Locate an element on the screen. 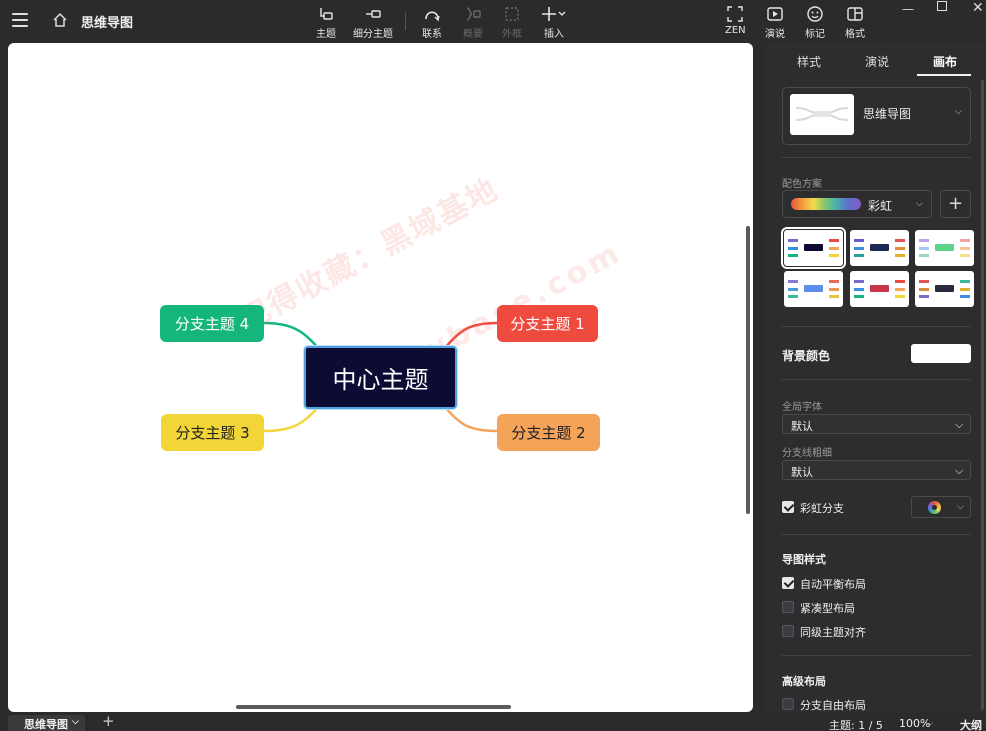  relation-icon is located at coordinates (432, 16).